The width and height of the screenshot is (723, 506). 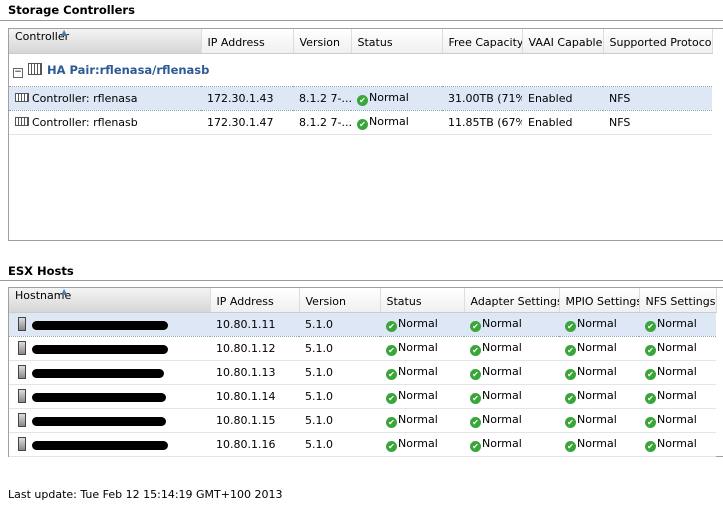 I want to click on column-header-label: Status, so click(x=375, y=42).